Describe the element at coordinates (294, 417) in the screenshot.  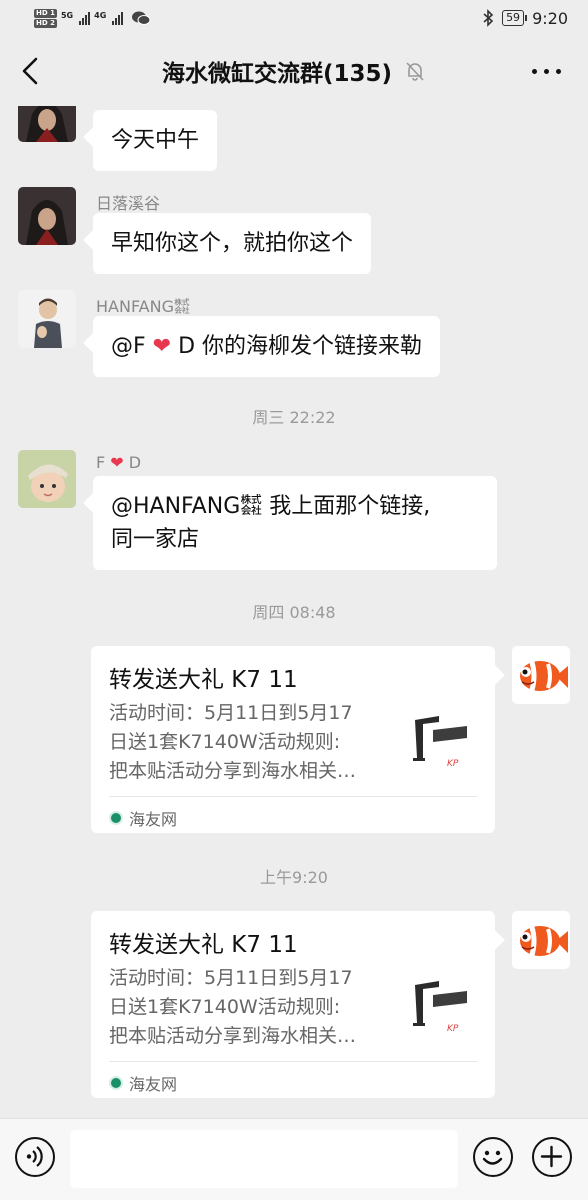
I see `timestamp: 周三 22:22` at that location.